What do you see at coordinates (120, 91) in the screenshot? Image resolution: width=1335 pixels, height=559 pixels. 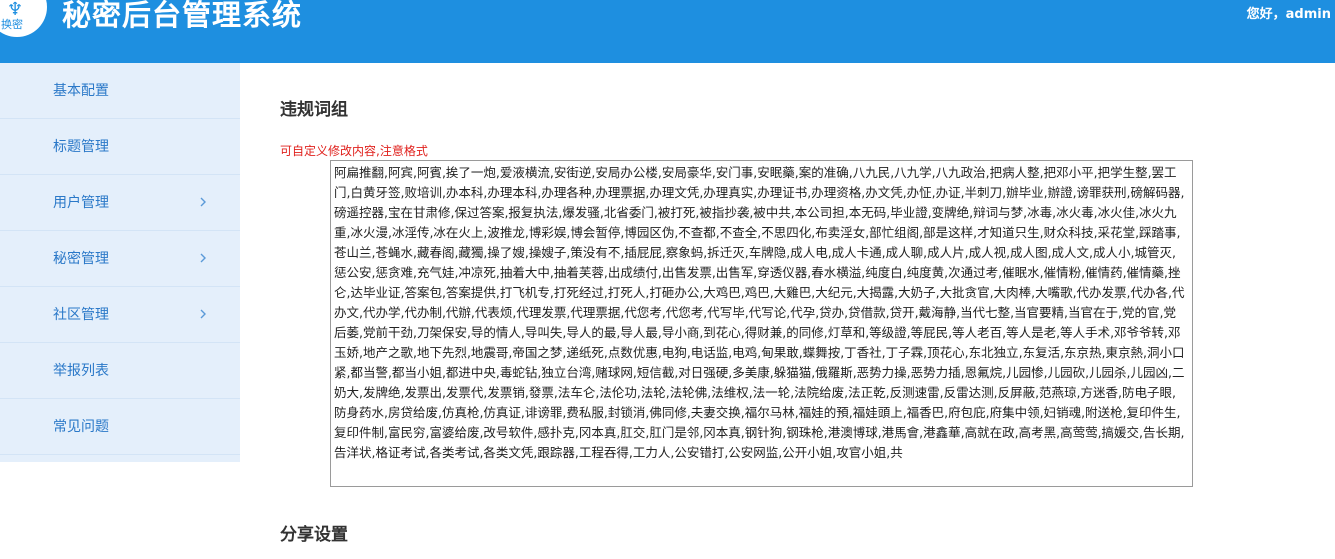 I see `sidebar-item-basic-config: 基本配置` at bounding box center [120, 91].